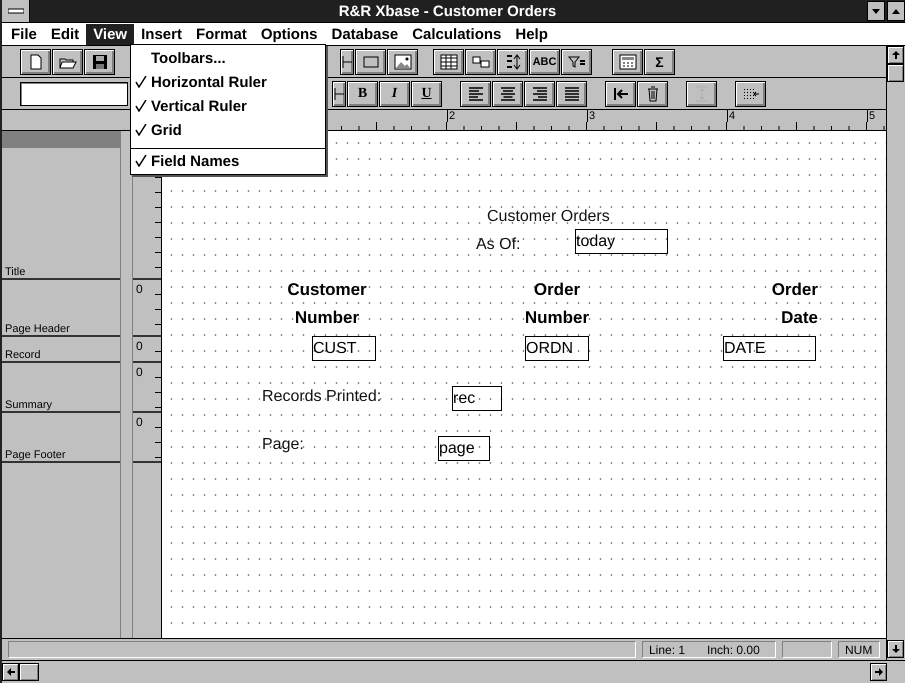 Image resolution: width=905 pixels, height=683 pixels. I want to click on ruler-number: 3, so click(591, 116).